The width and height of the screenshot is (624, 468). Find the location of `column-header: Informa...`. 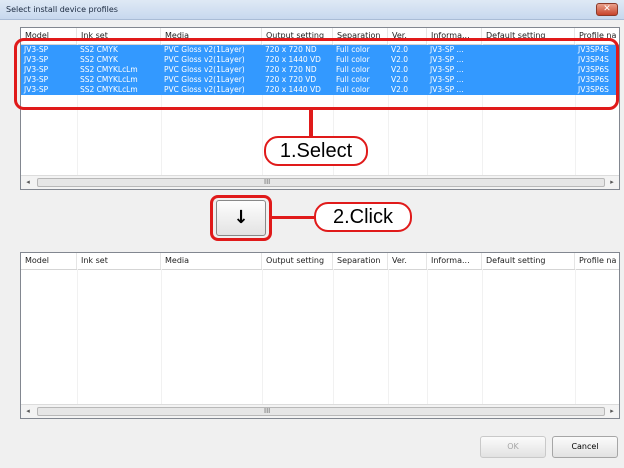

column-header: Informa... is located at coordinates (454, 261).